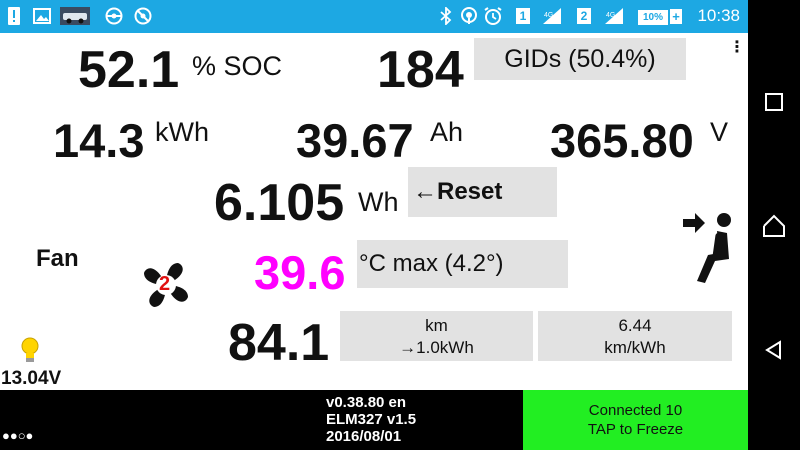  What do you see at coordinates (635, 325) in the screenshot?
I see `efficiency-value: 6.44` at bounding box center [635, 325].